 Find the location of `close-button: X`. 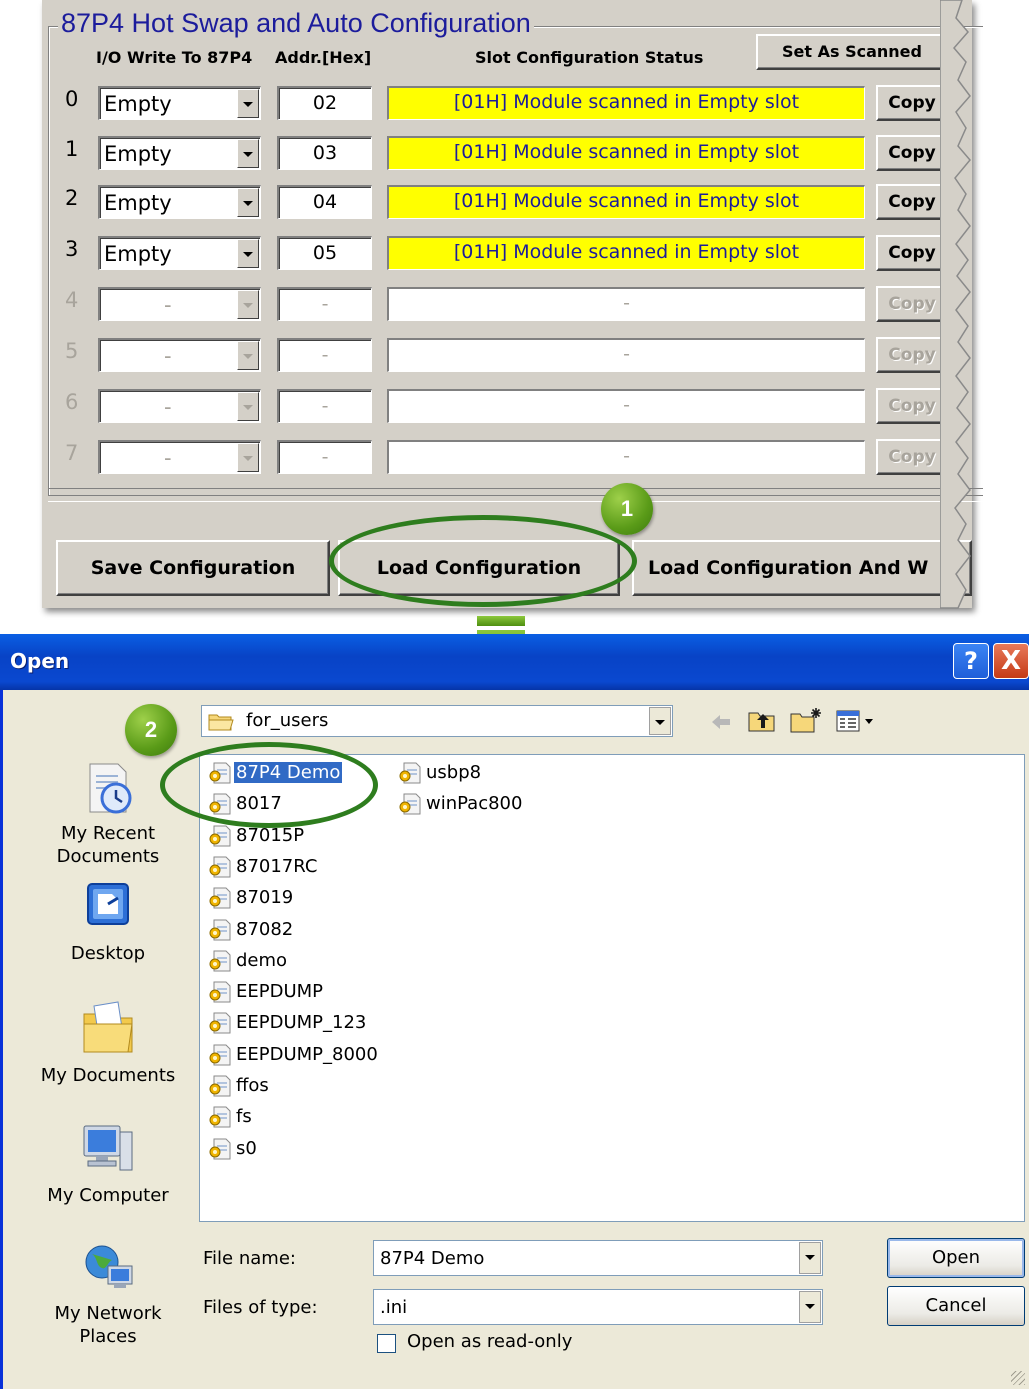

close-button: X is located at coordinates (1011, 661).